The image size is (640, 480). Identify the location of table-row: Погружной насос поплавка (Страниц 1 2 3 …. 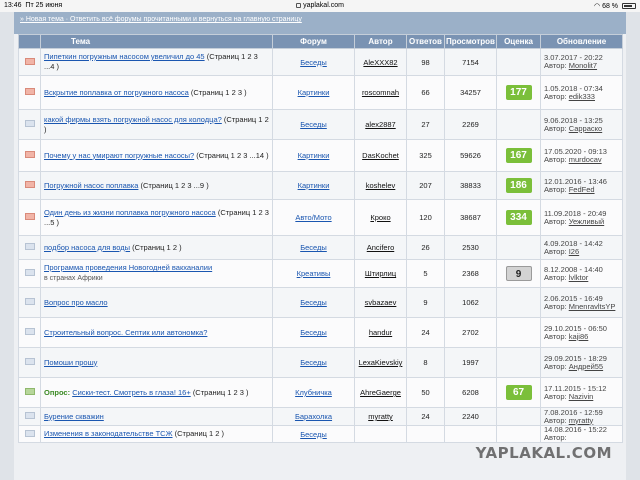
(320, 185).